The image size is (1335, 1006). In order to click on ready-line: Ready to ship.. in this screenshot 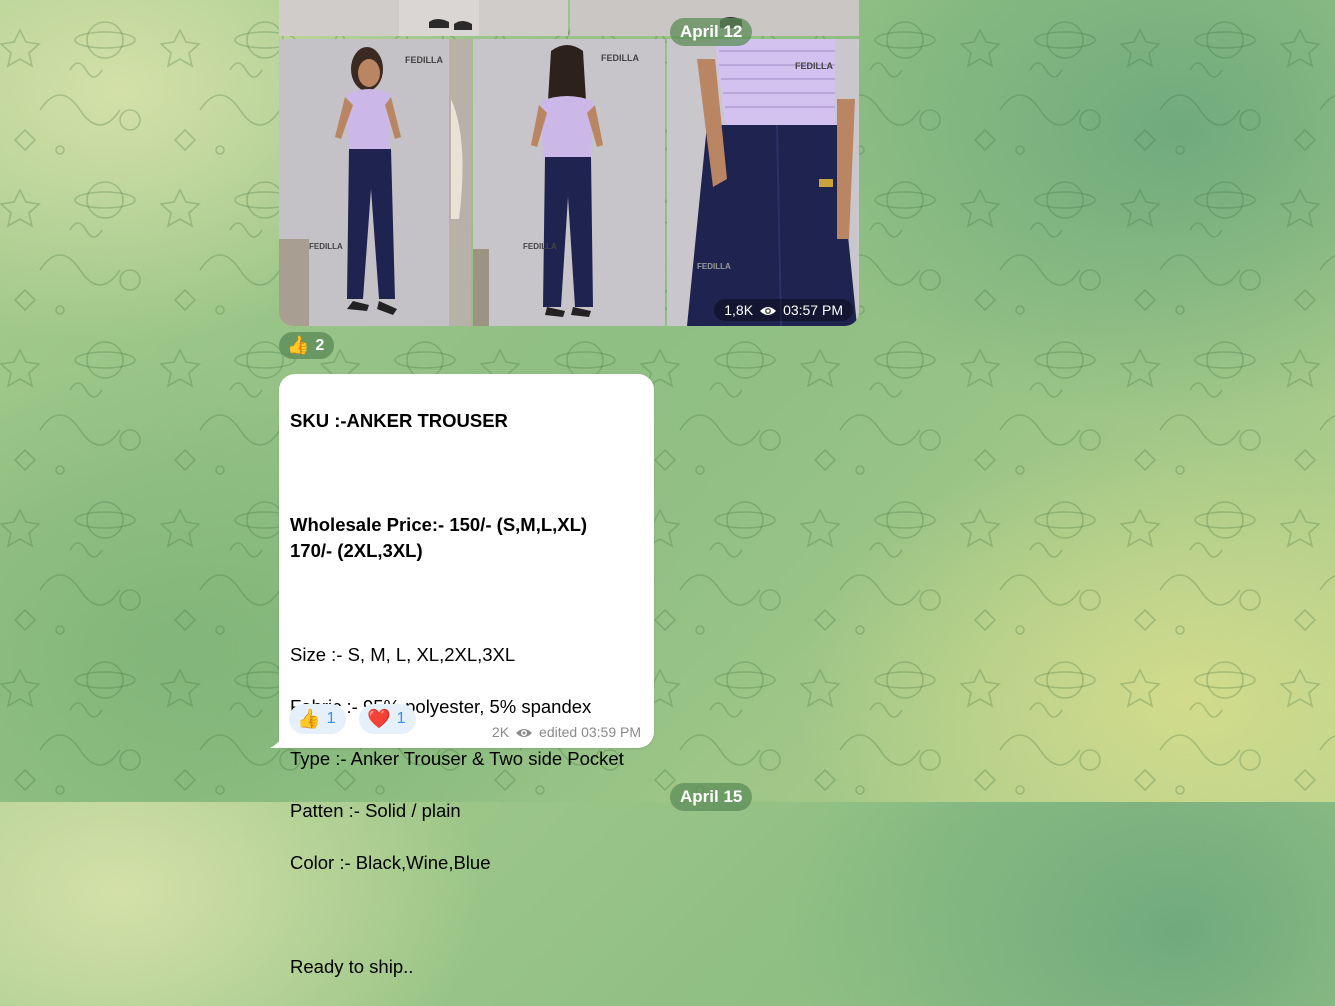, I will do `click(352, 966)`.